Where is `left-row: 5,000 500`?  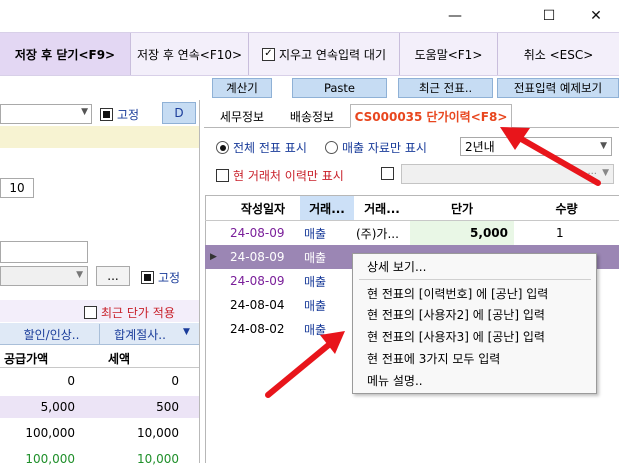 left-row: 5,000 500 is located at coordinates (99, 407).